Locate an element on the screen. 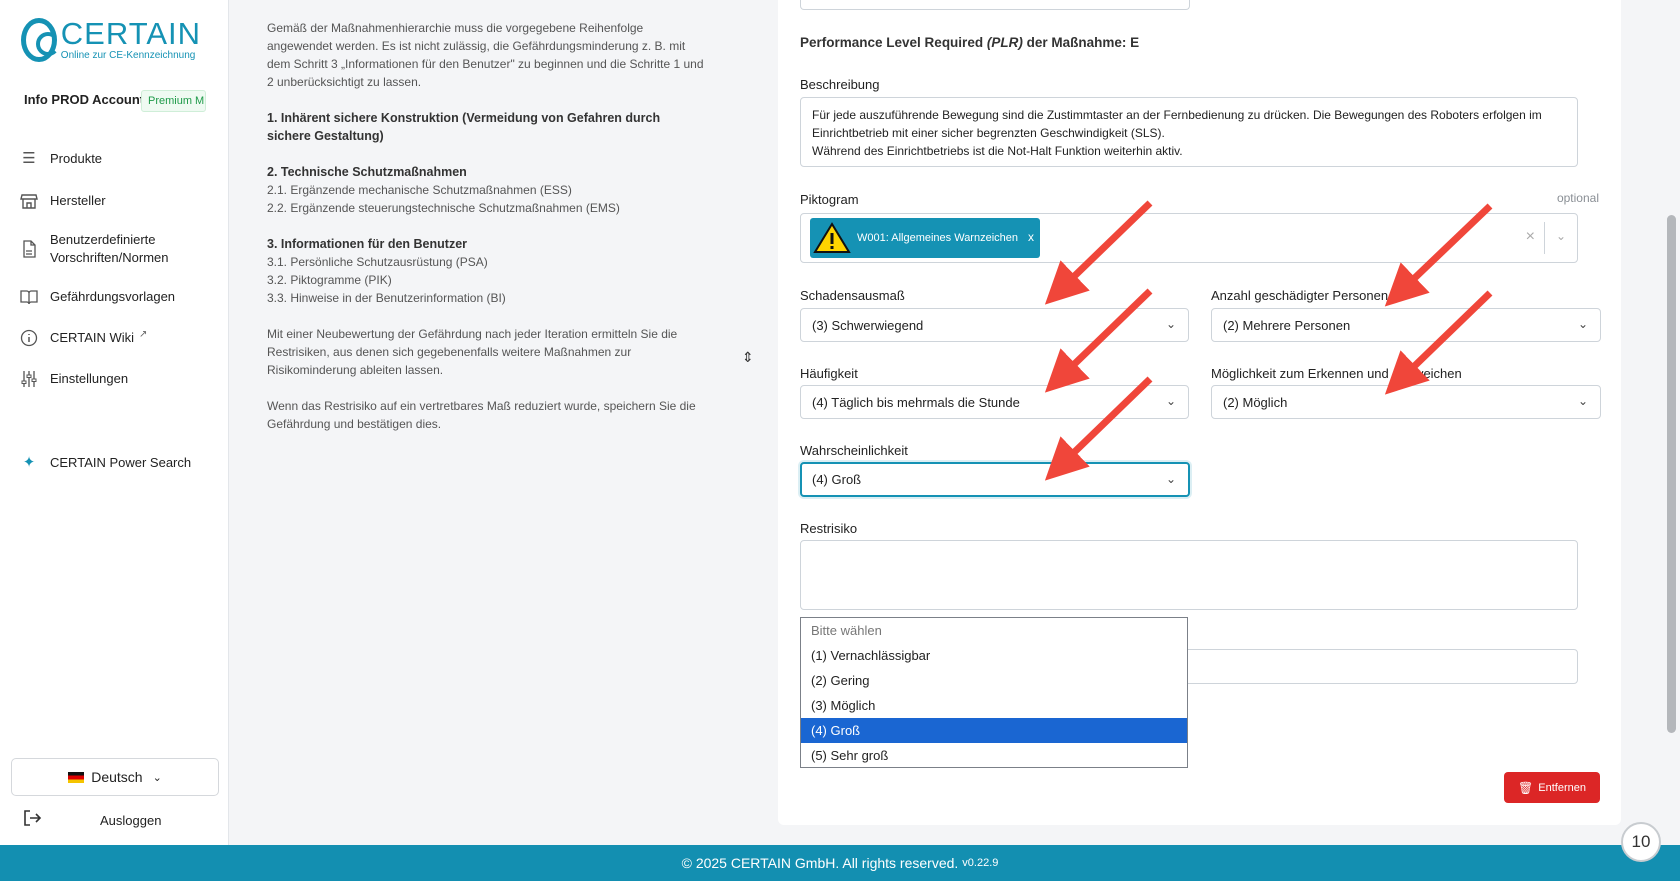  divider is located at coordinates (1544, 238).